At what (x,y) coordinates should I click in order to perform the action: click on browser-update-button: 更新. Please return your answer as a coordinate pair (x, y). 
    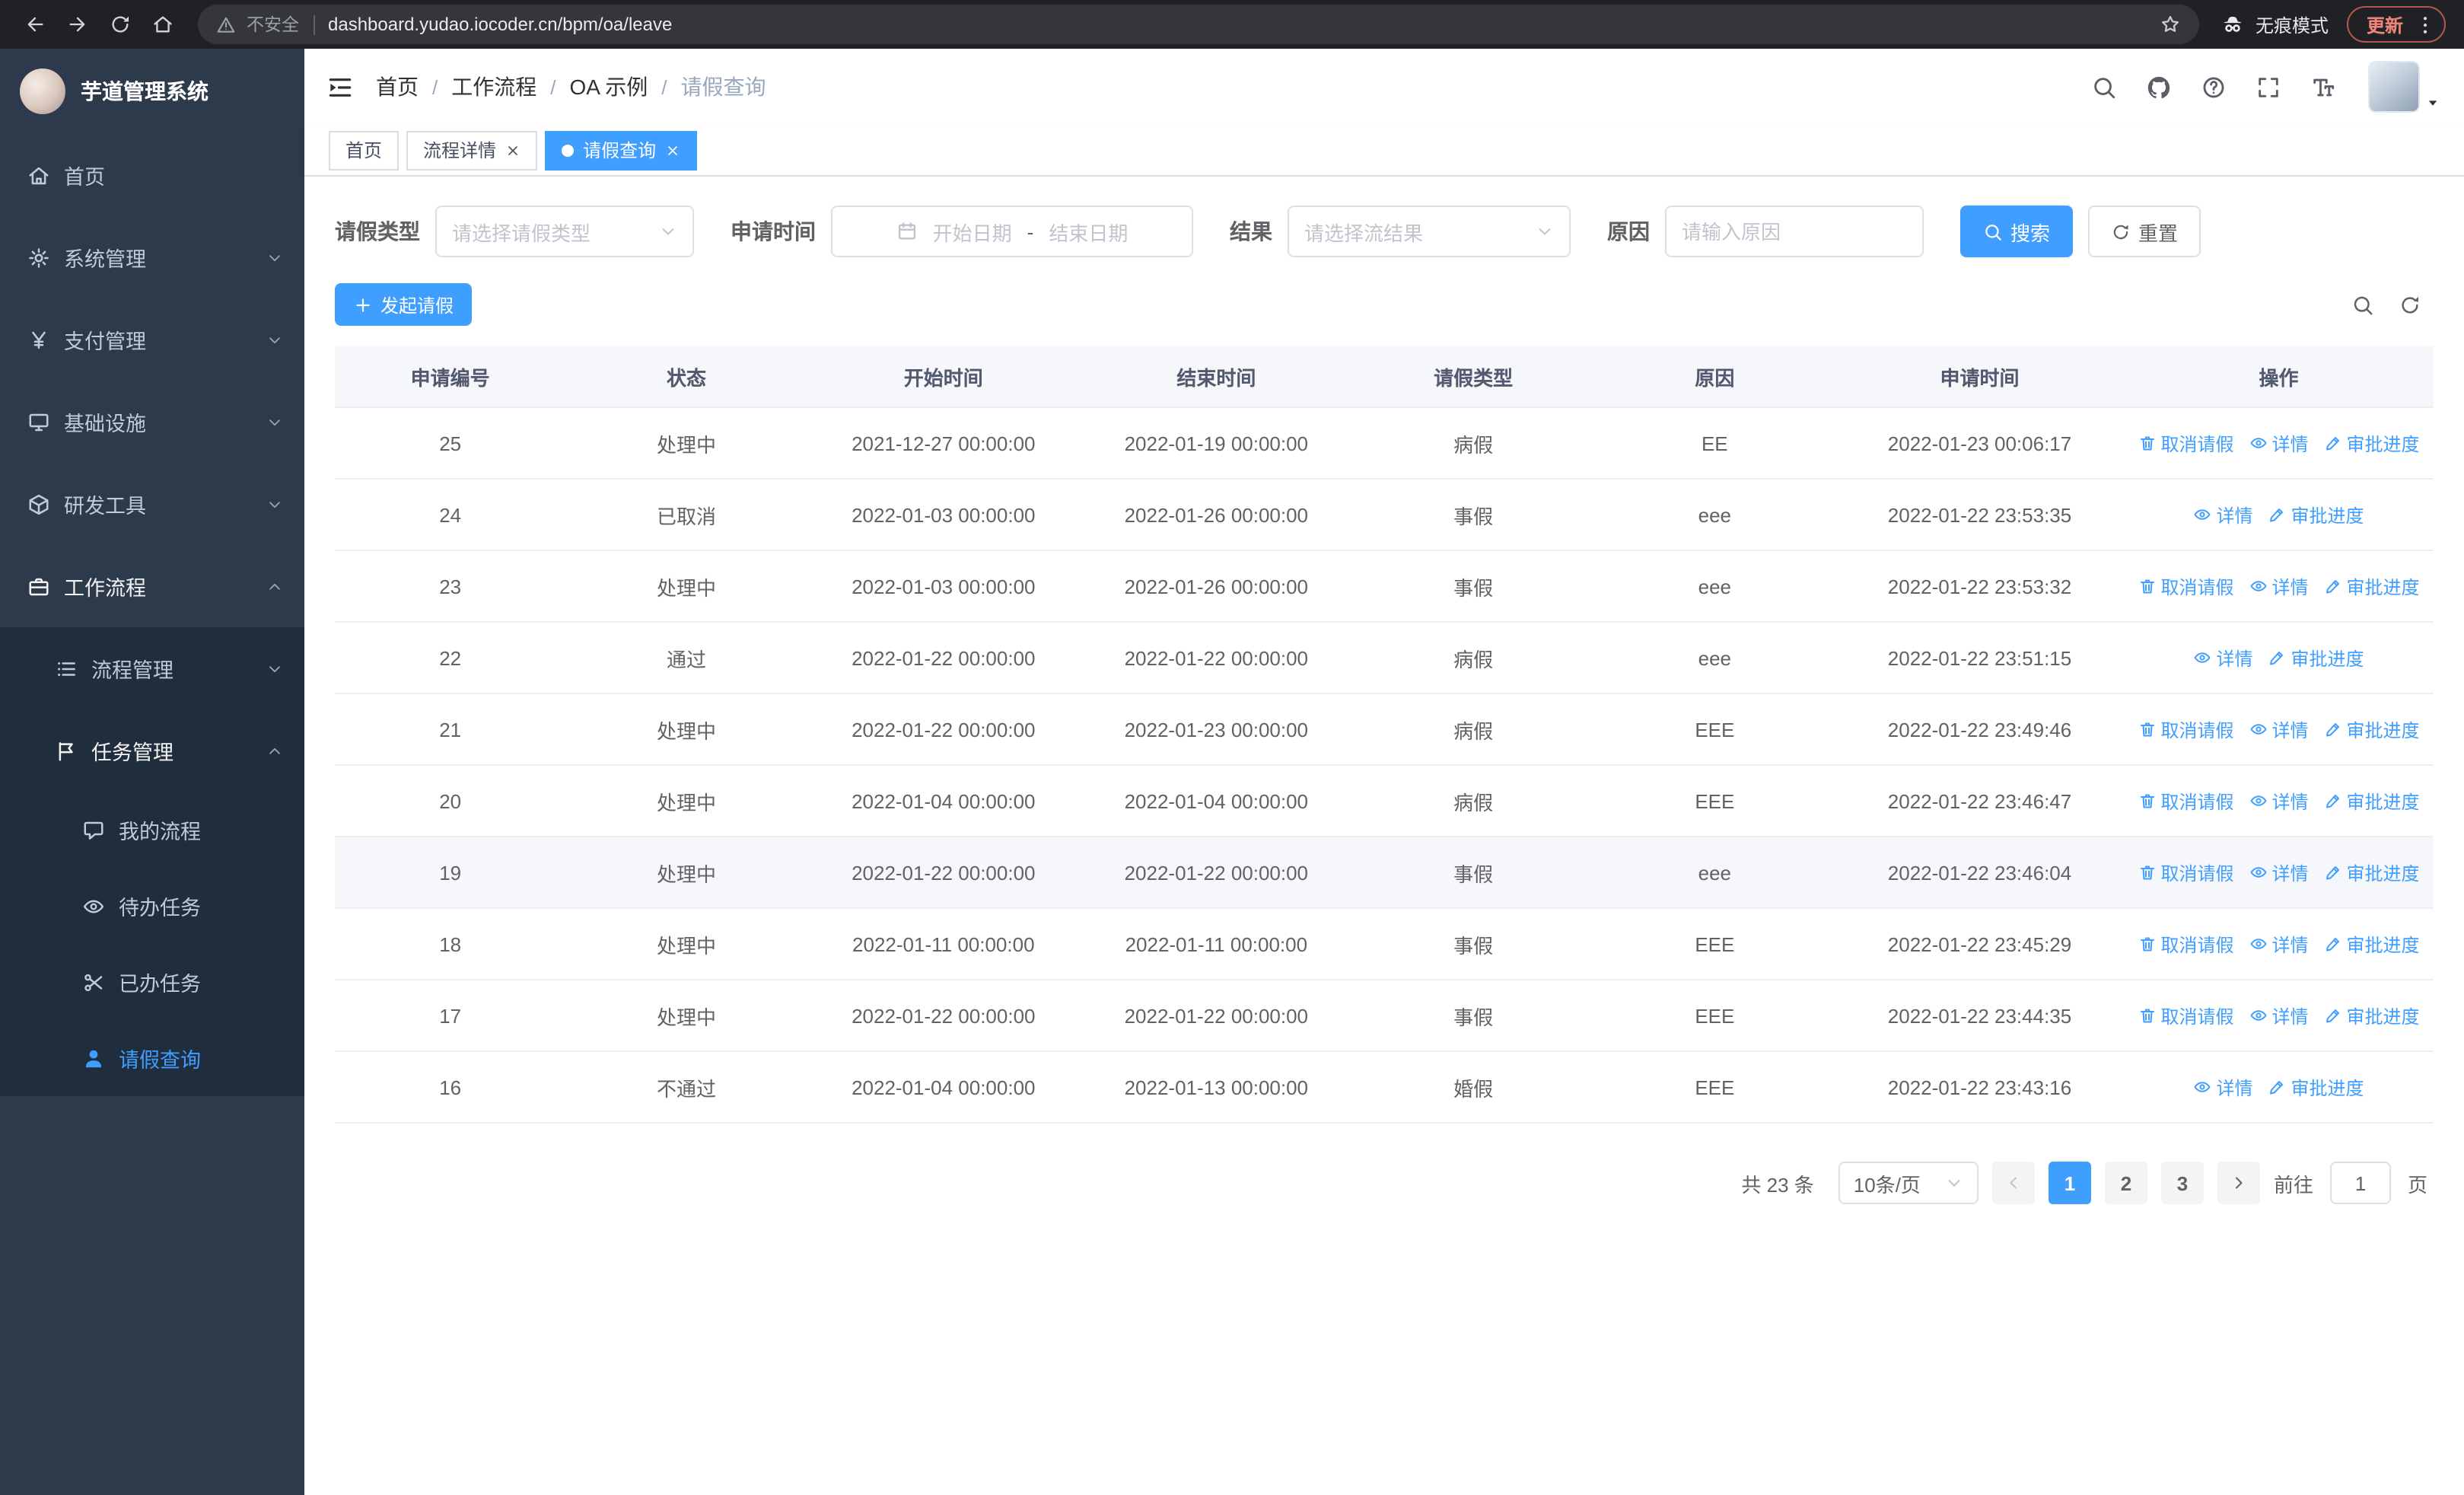
    Looking at the image, I should click on (2396, 25).